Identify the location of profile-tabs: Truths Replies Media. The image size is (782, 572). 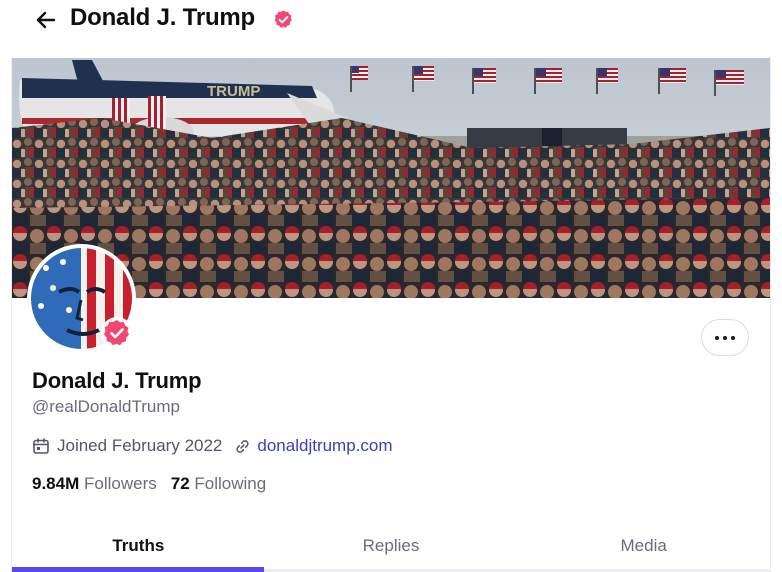
(391, 548).